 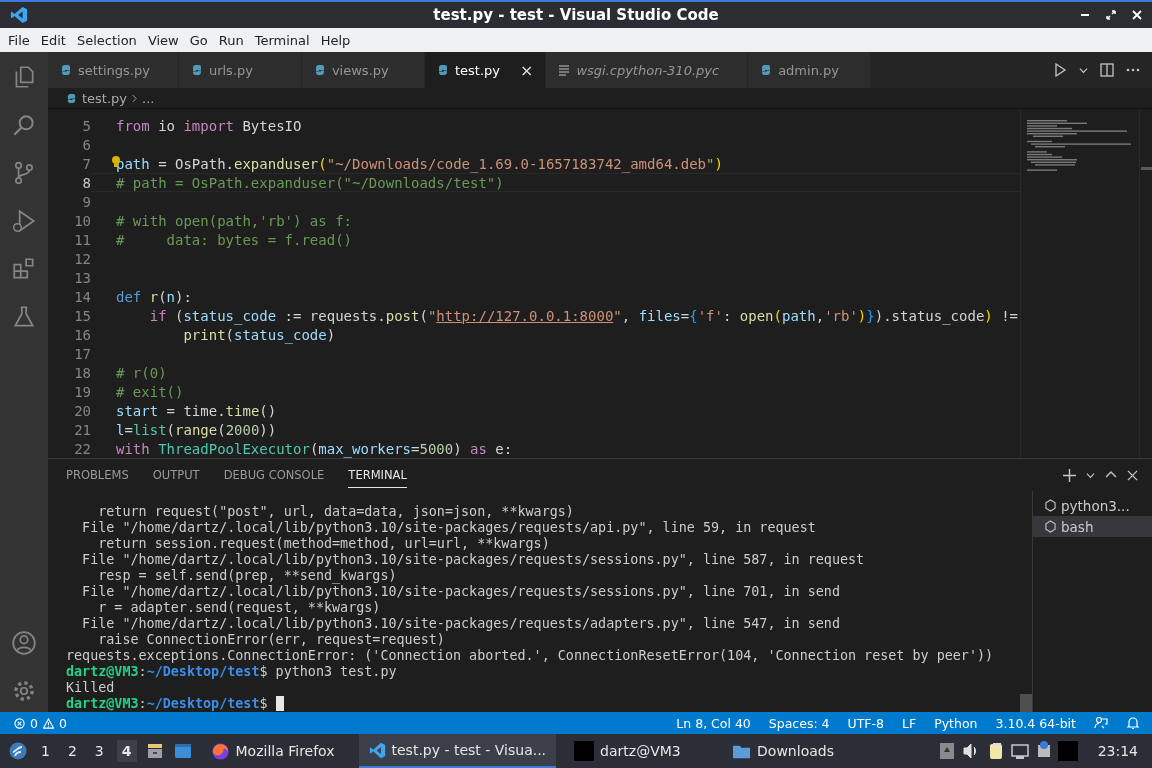 I want to click on taskbar-window-button: Mozilla Firefox, so click(x=275, y=751).